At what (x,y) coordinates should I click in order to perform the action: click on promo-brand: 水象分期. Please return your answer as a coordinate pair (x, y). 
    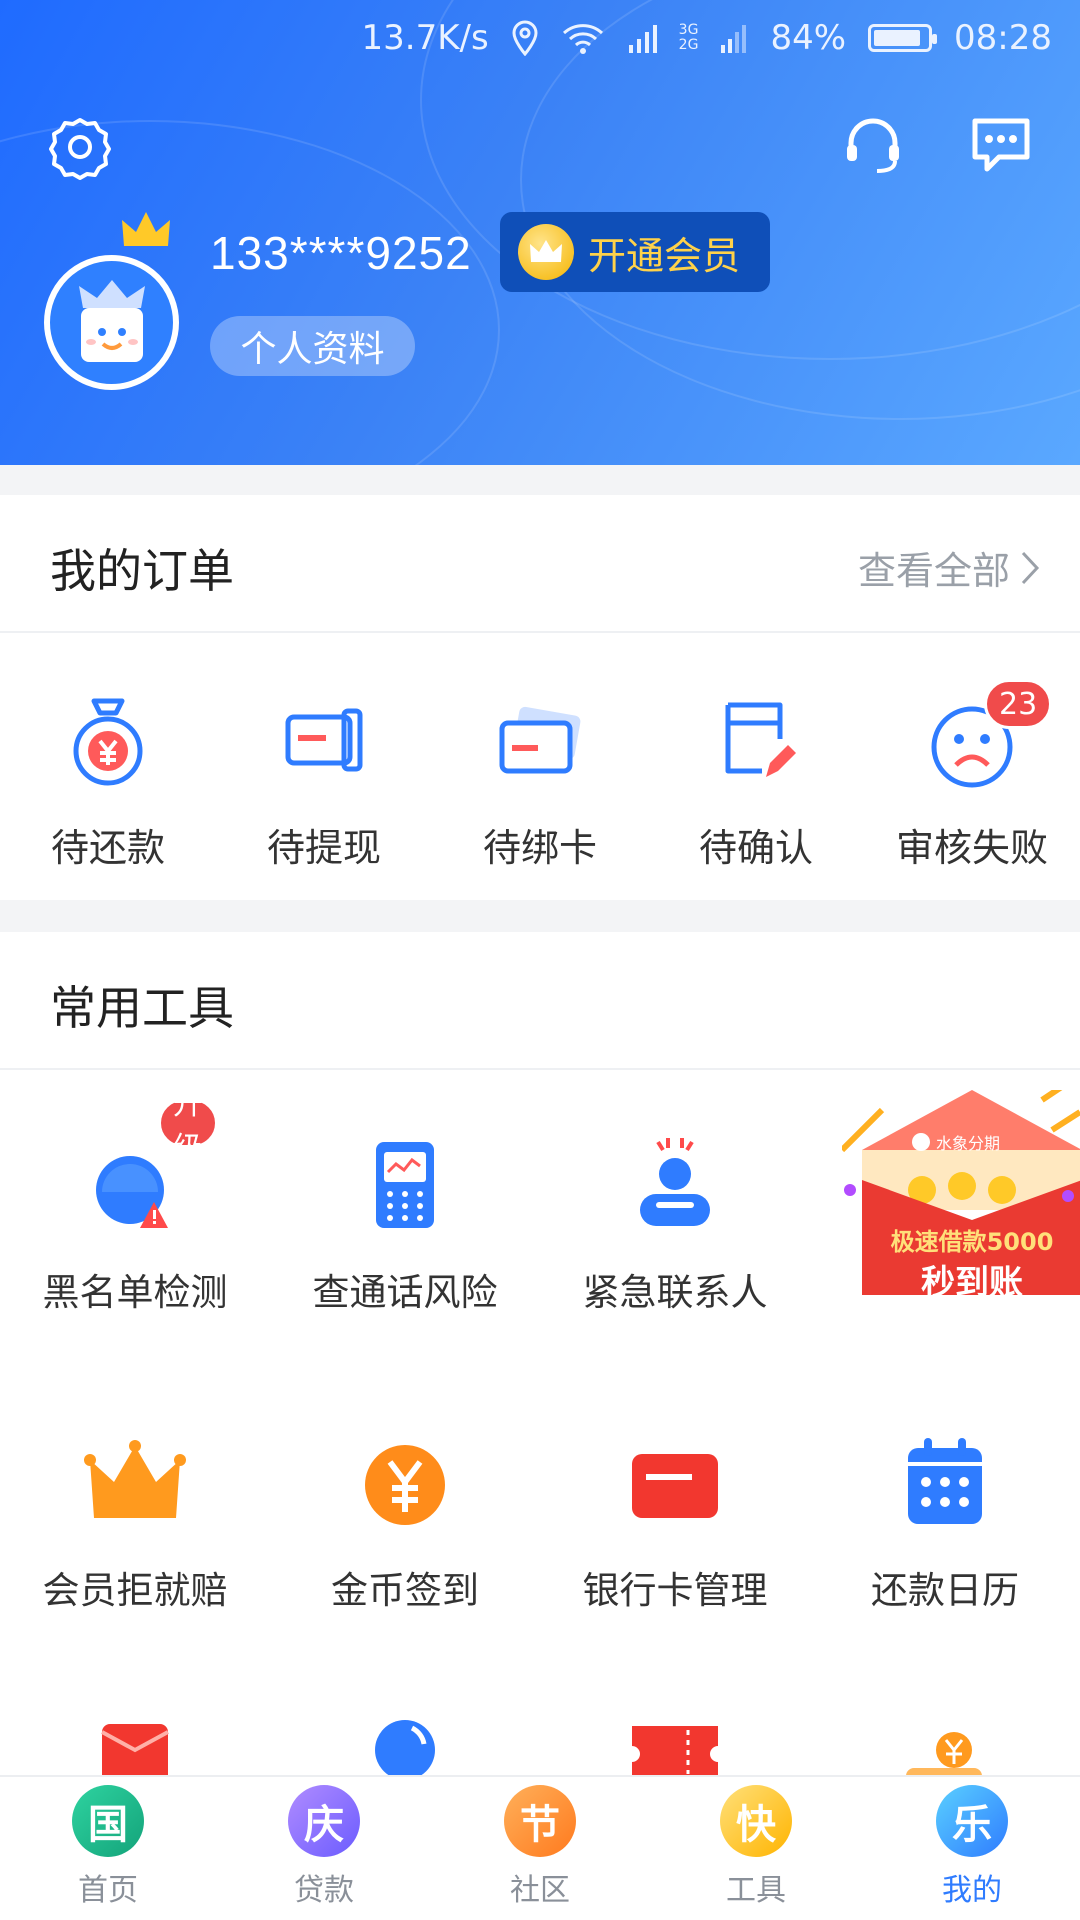
    Looking at the image, I should click on (956, 1142).